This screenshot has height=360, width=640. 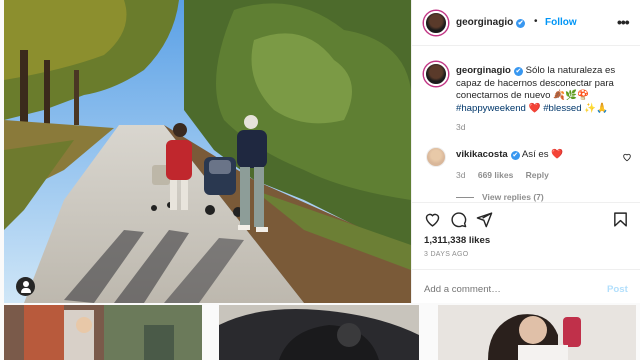 I want to click on post-header: georginagio ✔ • Follow •••, so click(x=526, y=23).